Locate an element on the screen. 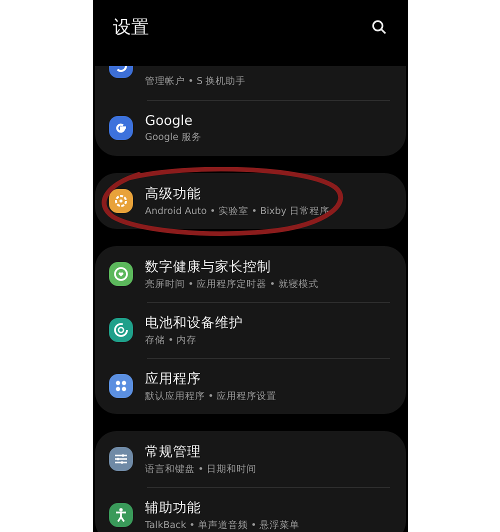 The image size is (500, 532). battery-care-icon is located at coordinates (121, 330).